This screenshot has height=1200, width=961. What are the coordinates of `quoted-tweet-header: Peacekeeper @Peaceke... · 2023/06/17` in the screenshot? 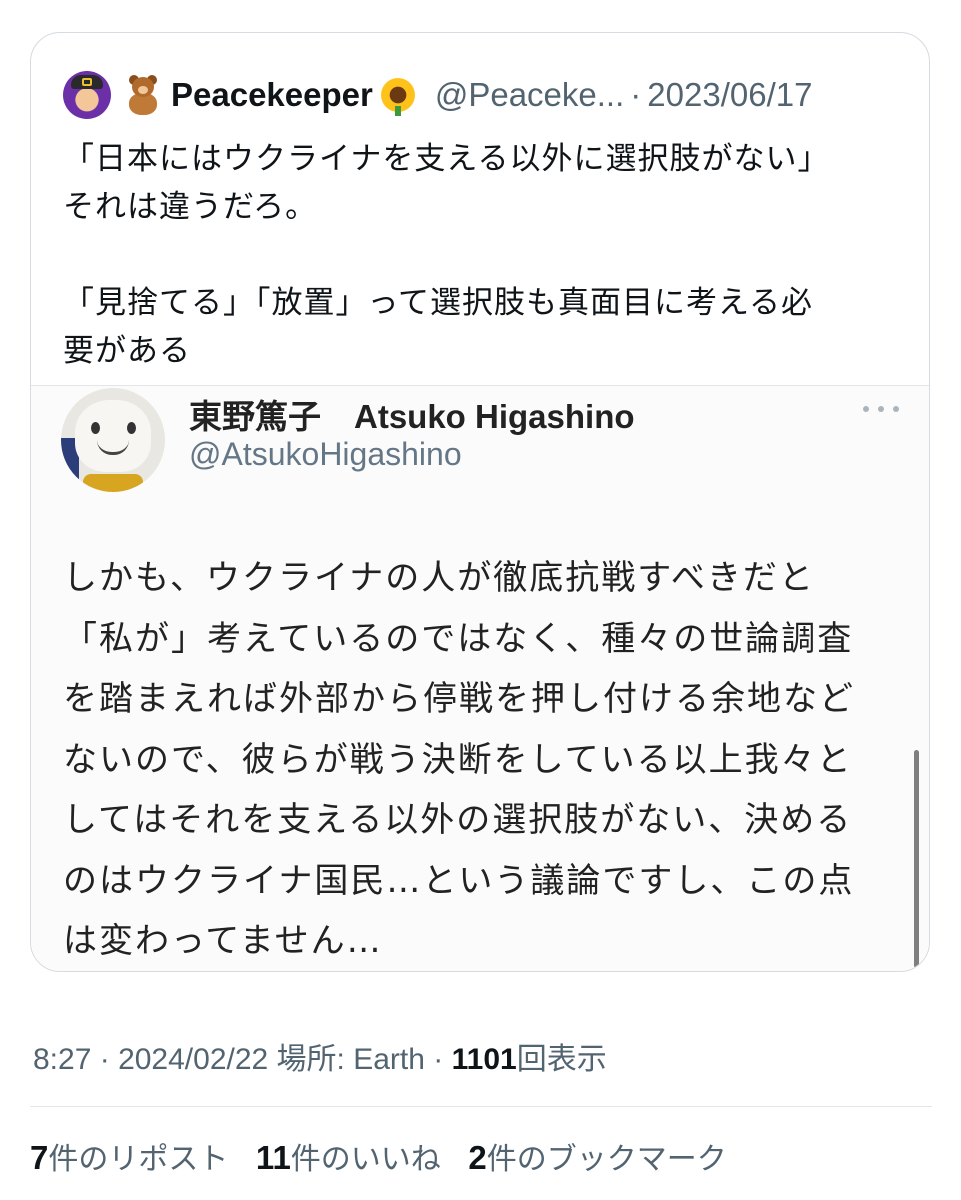 It's located at (486, 95).